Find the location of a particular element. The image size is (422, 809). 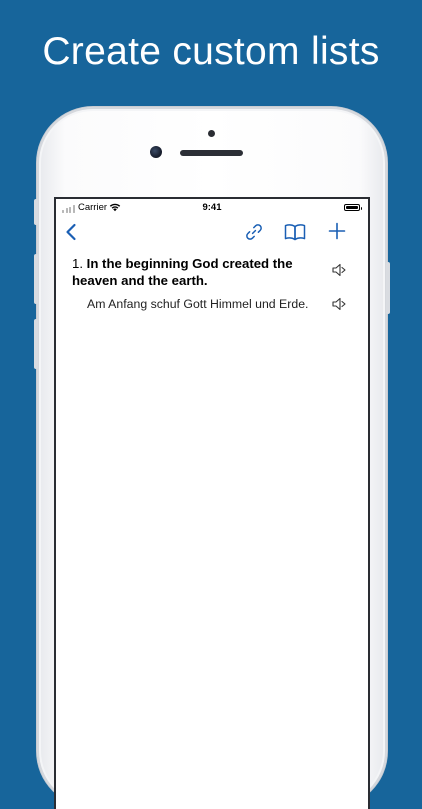

volume-up-button is located at coordinates (36, 279).